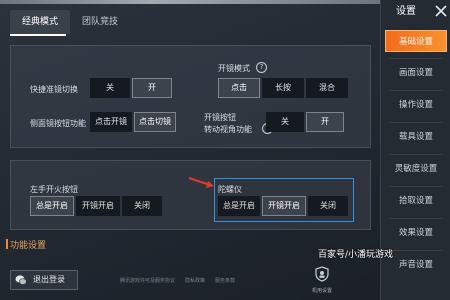  Describe the element at coordinates (416, 233) in the screenshot. I see `sidebar-item-effects: 效果设置` at that location.